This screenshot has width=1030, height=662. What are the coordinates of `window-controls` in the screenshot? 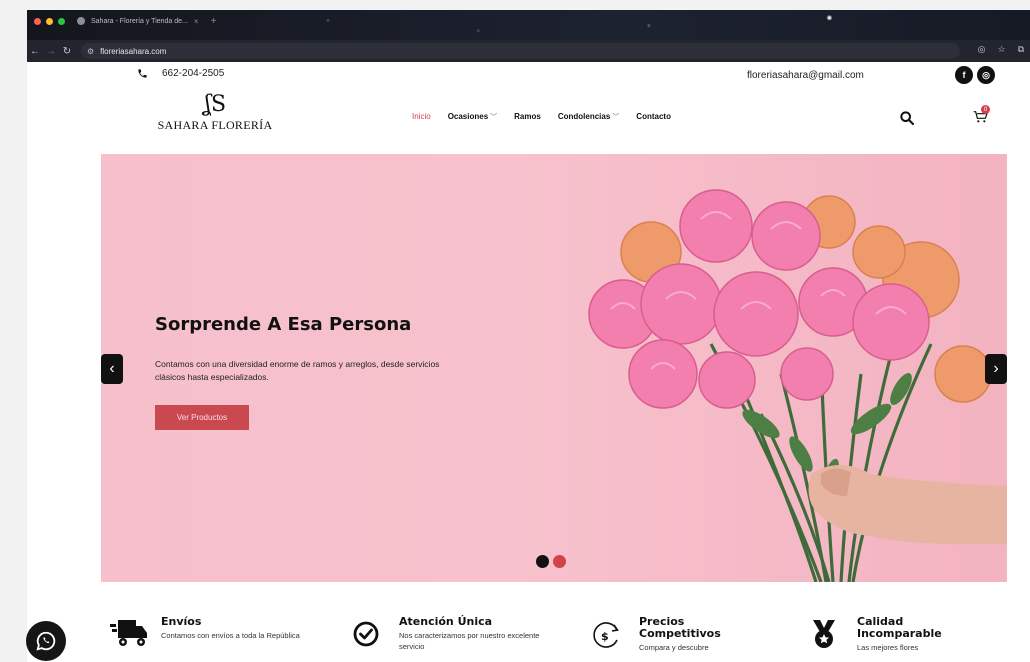 It's located at (49, 21).